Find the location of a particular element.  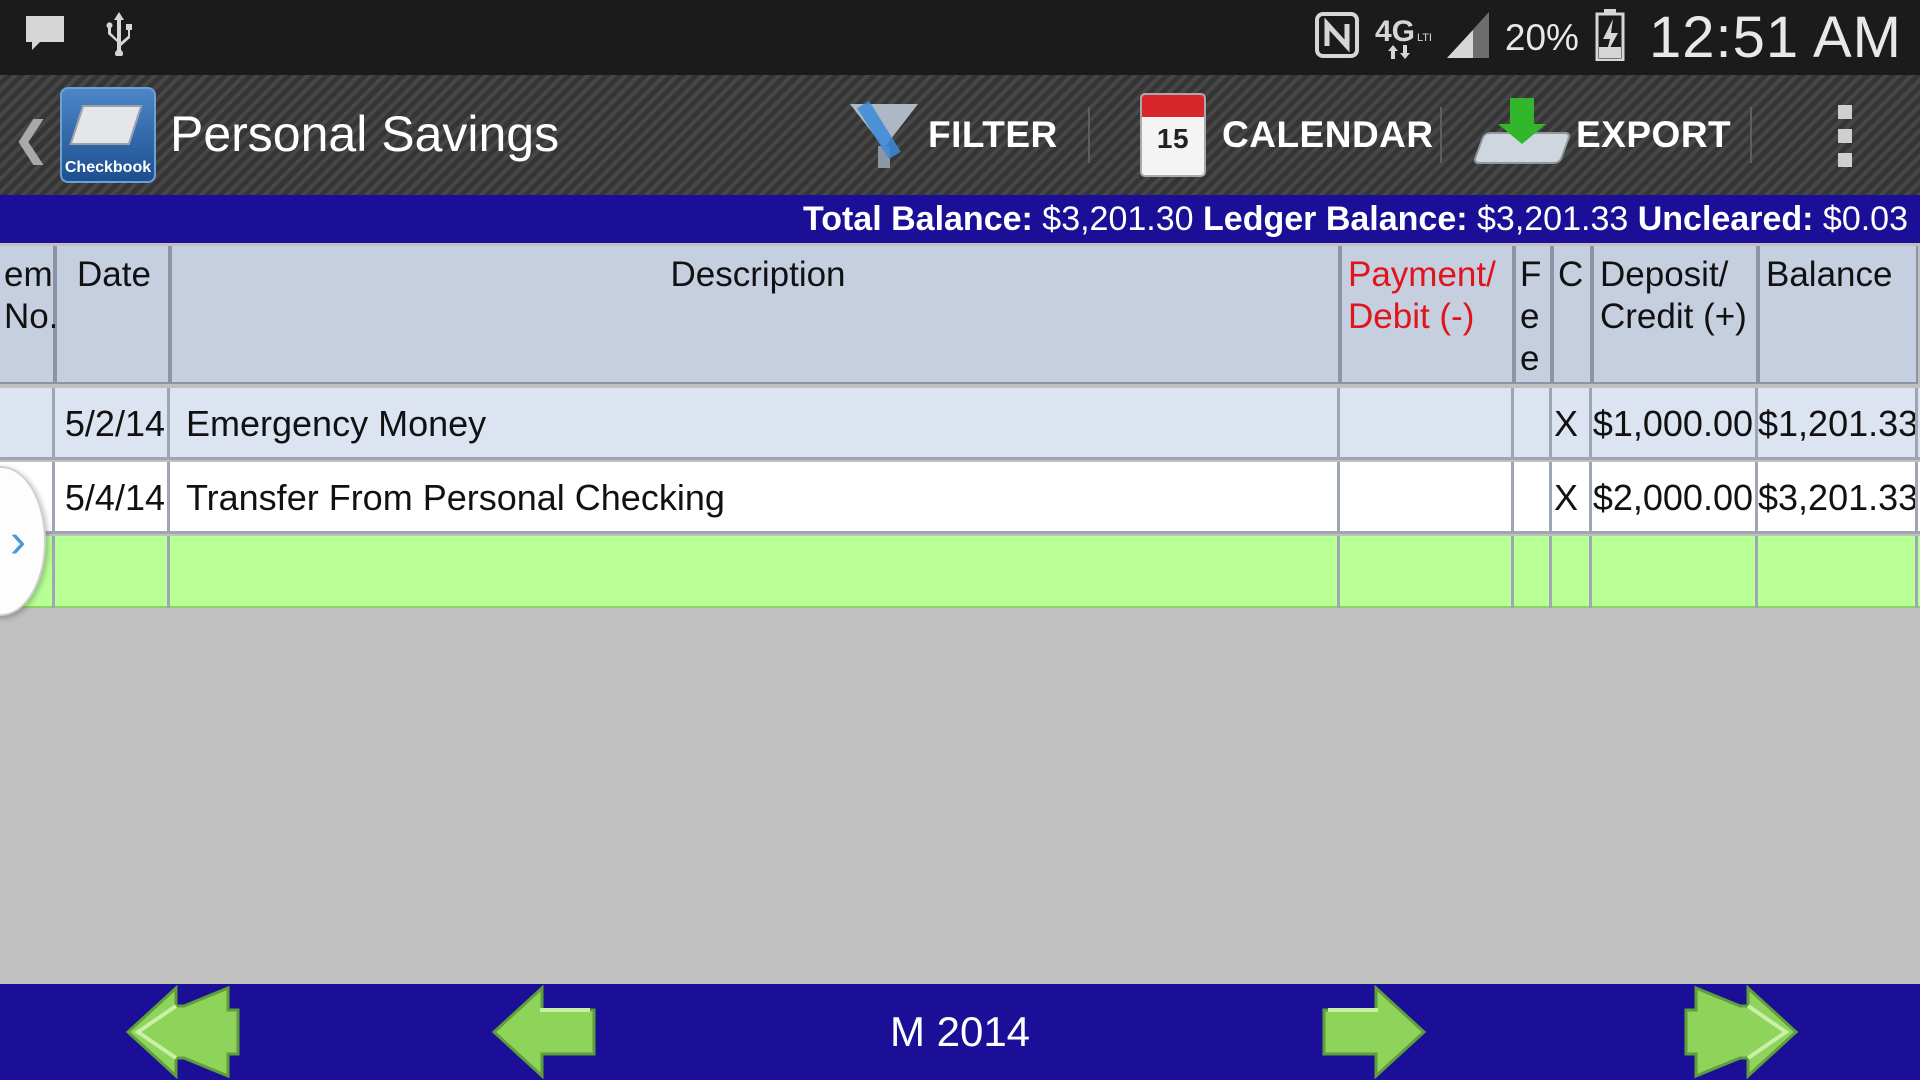

chat-icon is located at coordinates (45, 36).